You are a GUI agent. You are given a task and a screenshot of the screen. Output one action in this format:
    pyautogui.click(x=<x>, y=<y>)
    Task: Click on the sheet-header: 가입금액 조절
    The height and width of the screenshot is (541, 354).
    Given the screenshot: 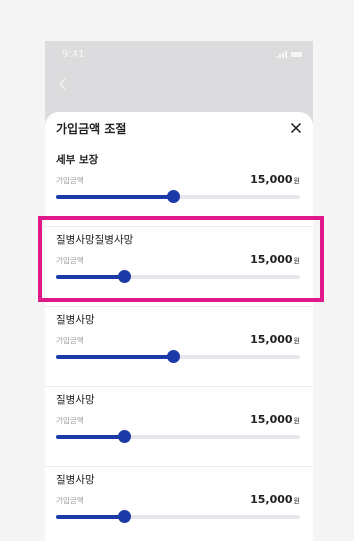 What is the action you would take?
    pyautogui.click(x=179, y=129)
    